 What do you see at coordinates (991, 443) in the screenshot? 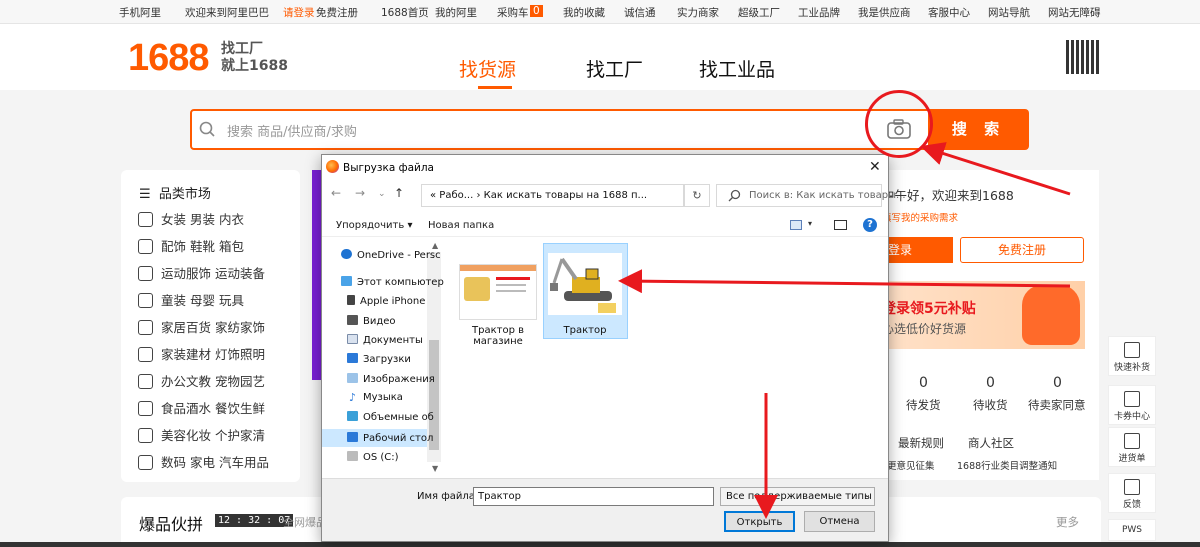
I see `community-link: 商人社区` at bounding box center [991, 443].